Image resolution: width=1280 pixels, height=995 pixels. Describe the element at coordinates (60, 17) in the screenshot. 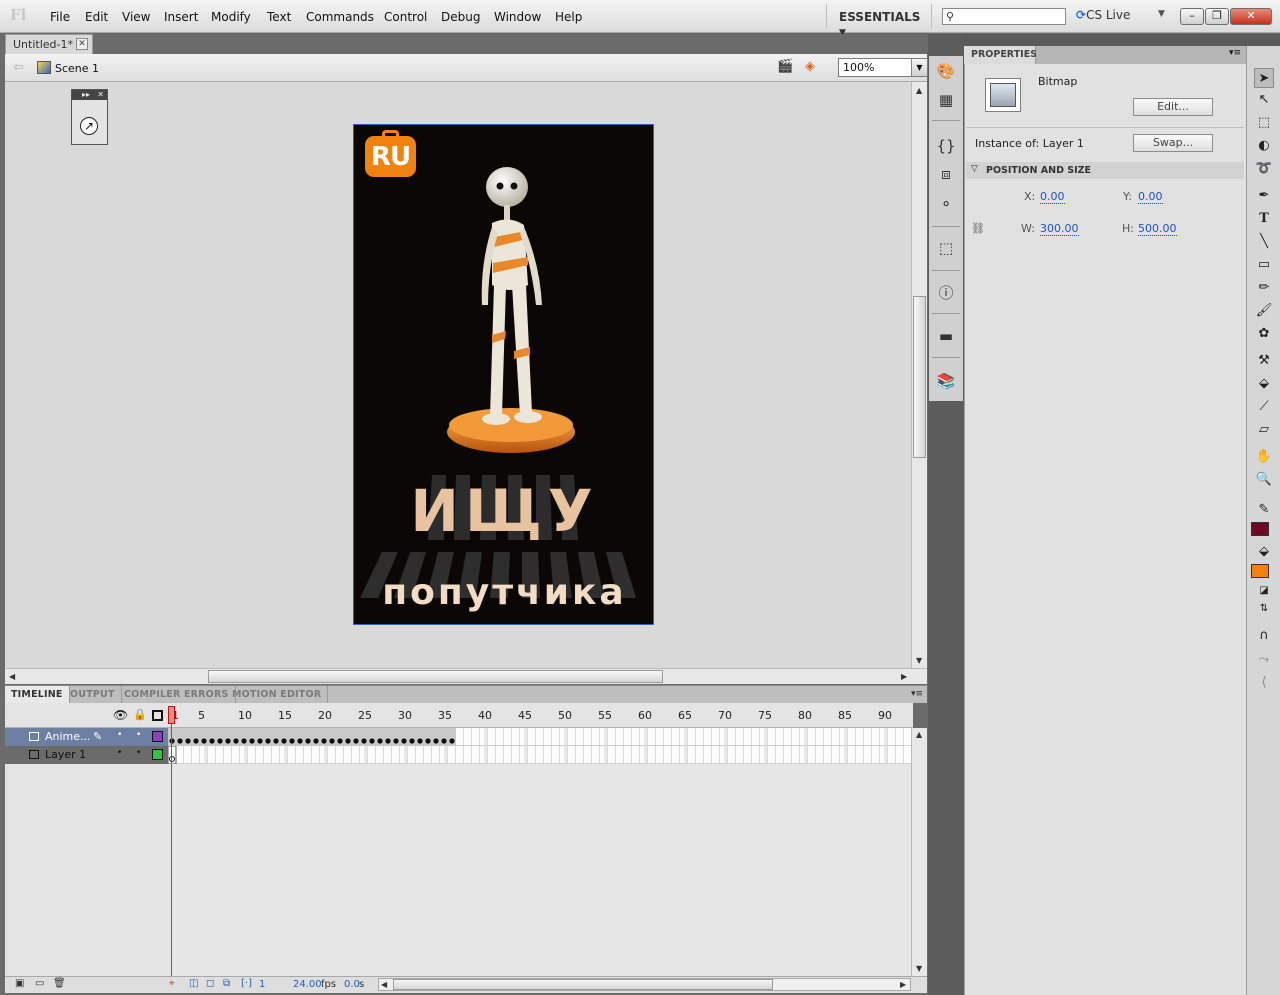

I see `menu-file: File` at that location.